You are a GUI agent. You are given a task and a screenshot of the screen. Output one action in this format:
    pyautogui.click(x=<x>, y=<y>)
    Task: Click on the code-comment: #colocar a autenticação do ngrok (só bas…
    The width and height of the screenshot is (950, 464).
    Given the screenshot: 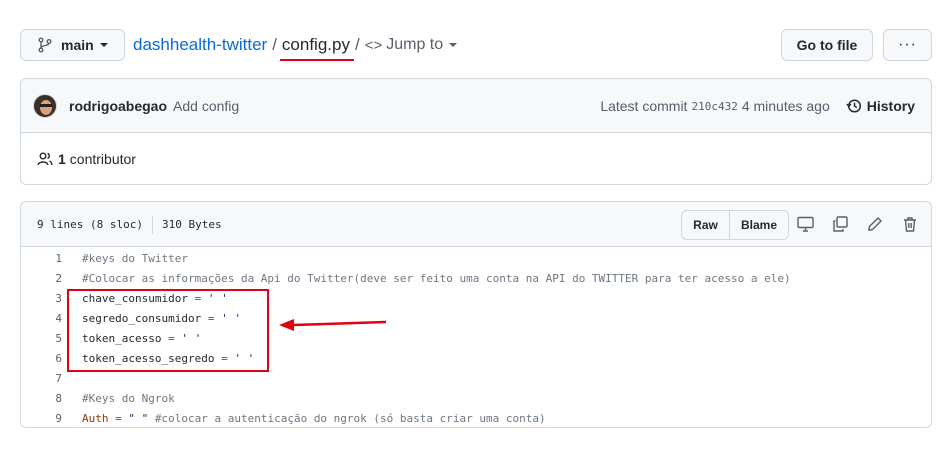 What is the action you would take?
    pyautogui.click(x=347, y=418)
    